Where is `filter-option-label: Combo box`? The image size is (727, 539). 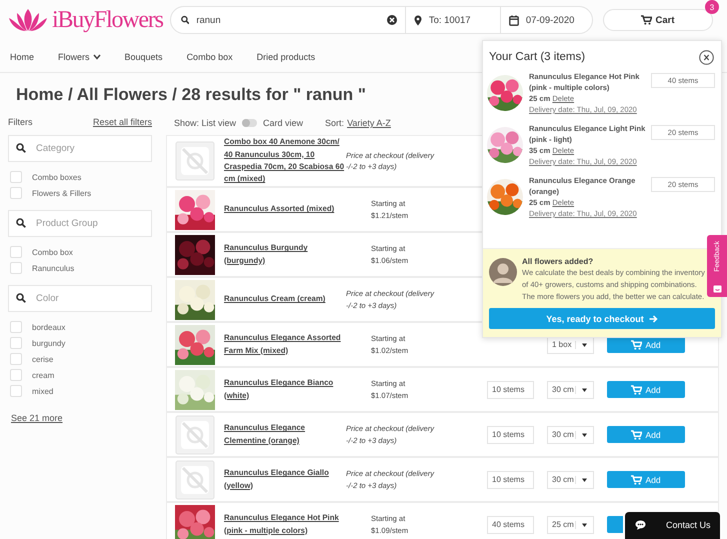 filter-option-label: Combo box is located at coordinates (52, 252).